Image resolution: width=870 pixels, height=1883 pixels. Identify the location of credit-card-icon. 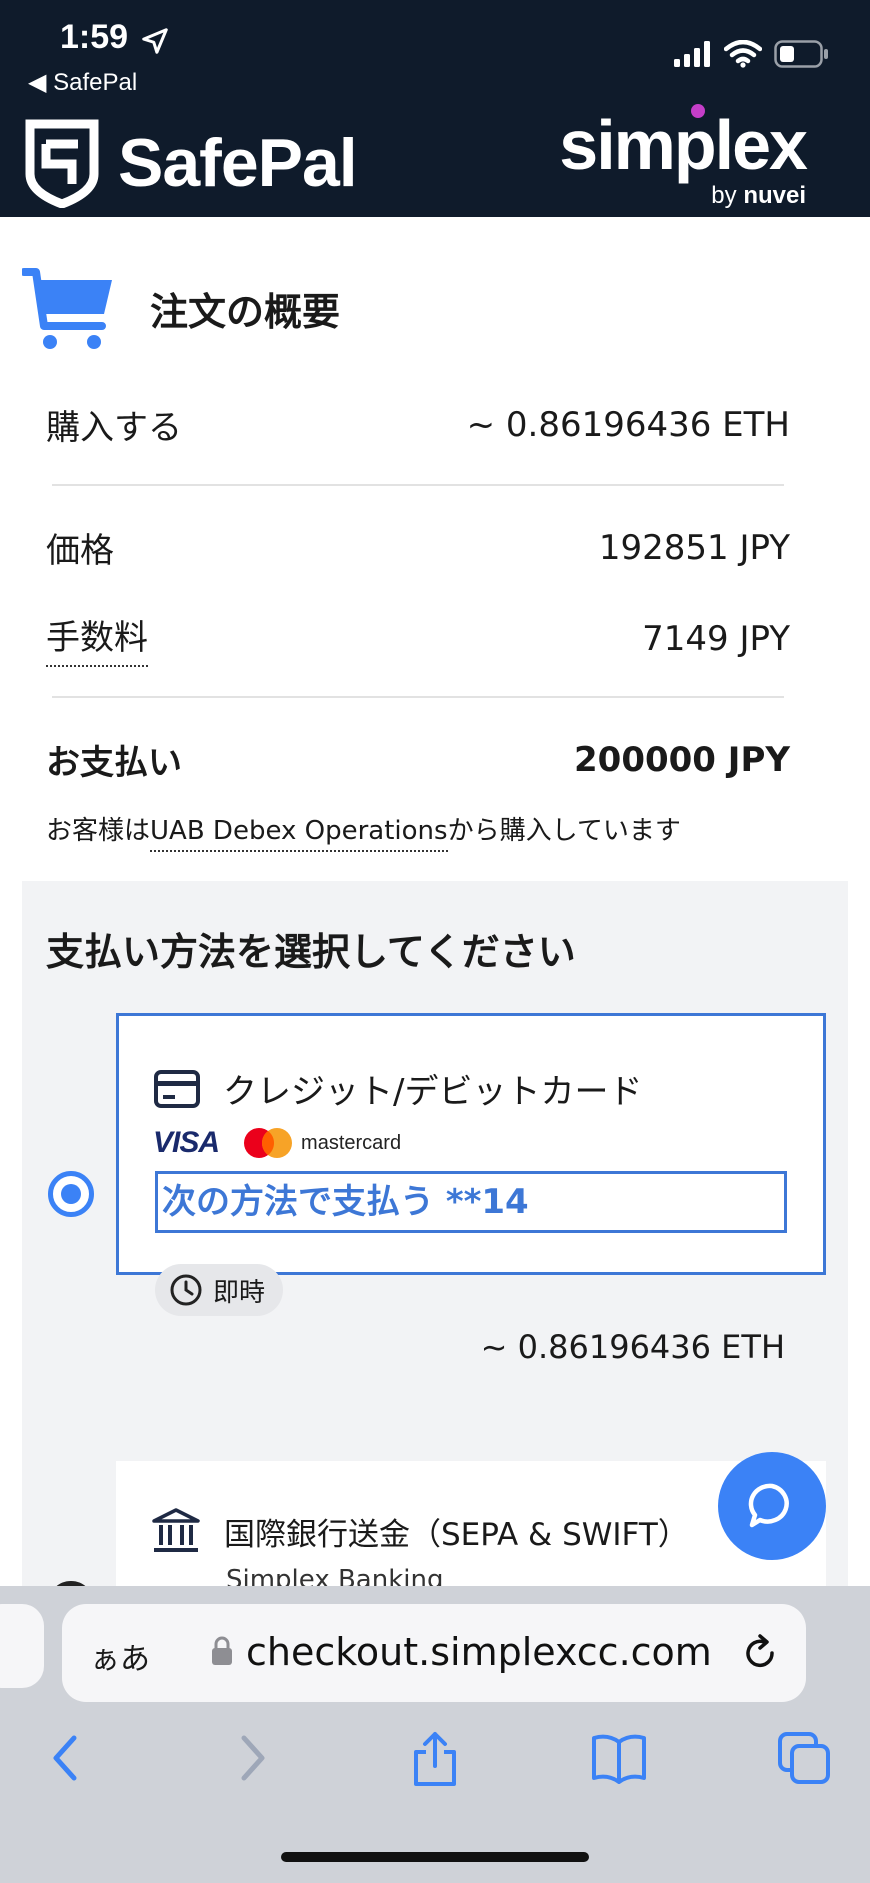
(177, 1088).